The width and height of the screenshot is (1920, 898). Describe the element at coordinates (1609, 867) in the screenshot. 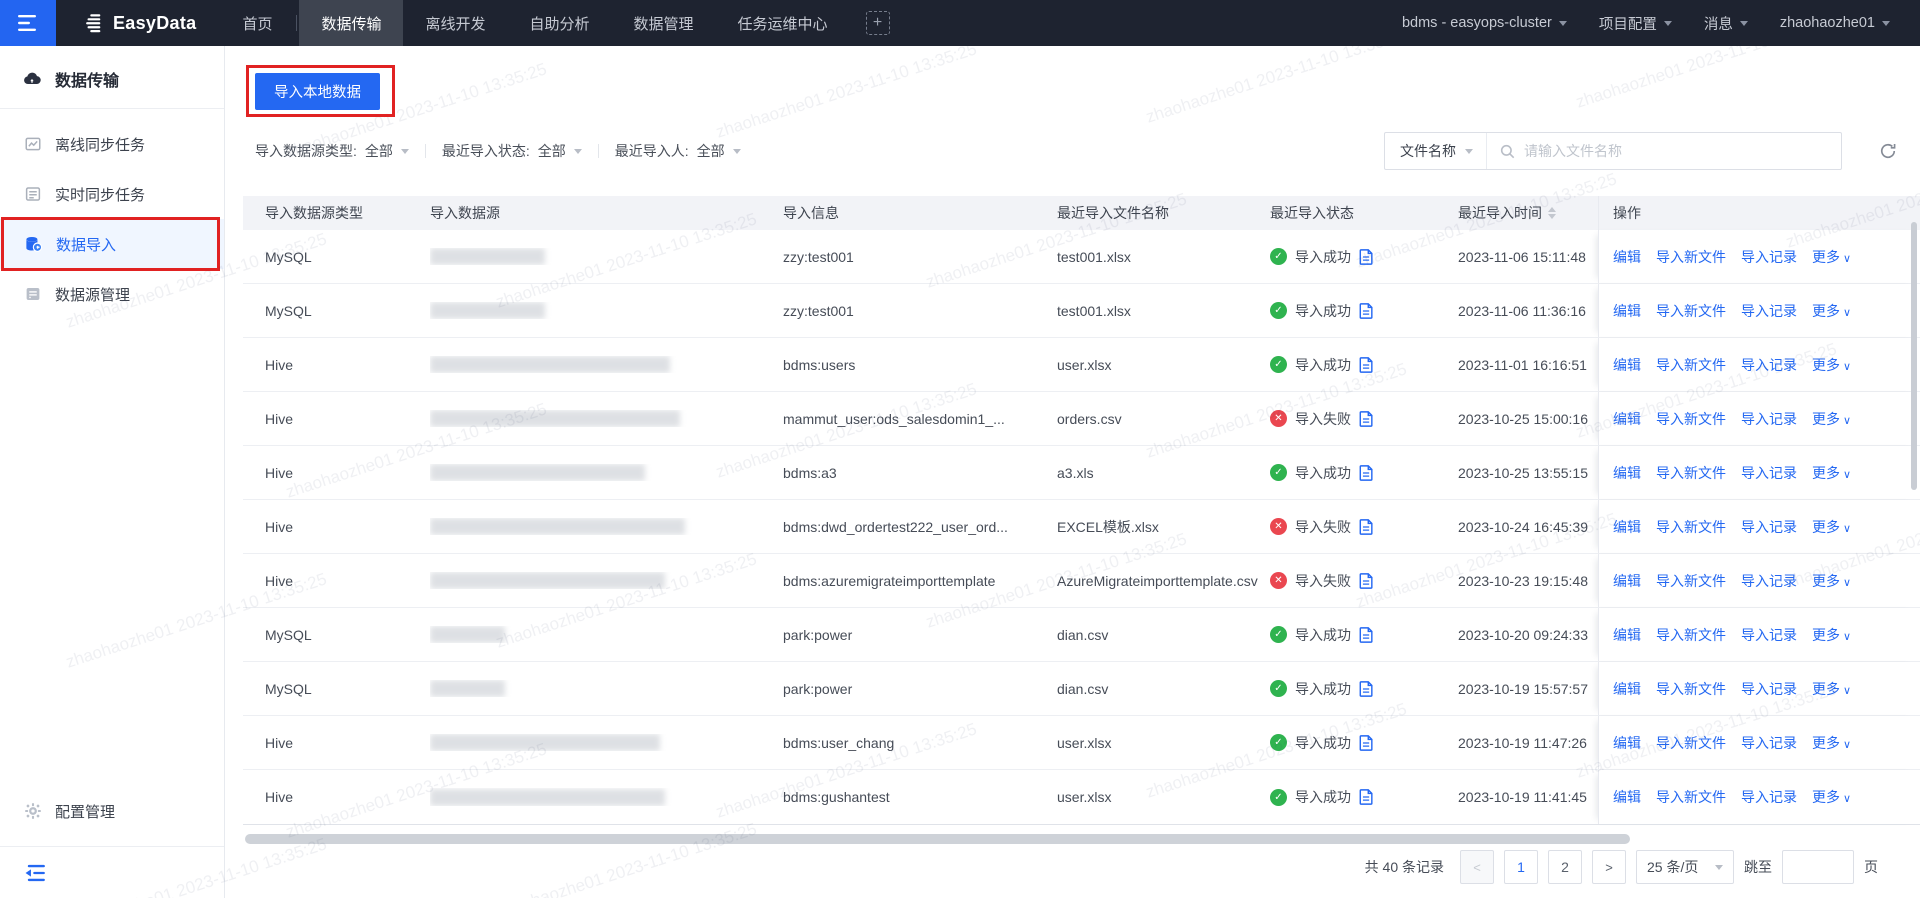

I see `next-page-button` at that location.